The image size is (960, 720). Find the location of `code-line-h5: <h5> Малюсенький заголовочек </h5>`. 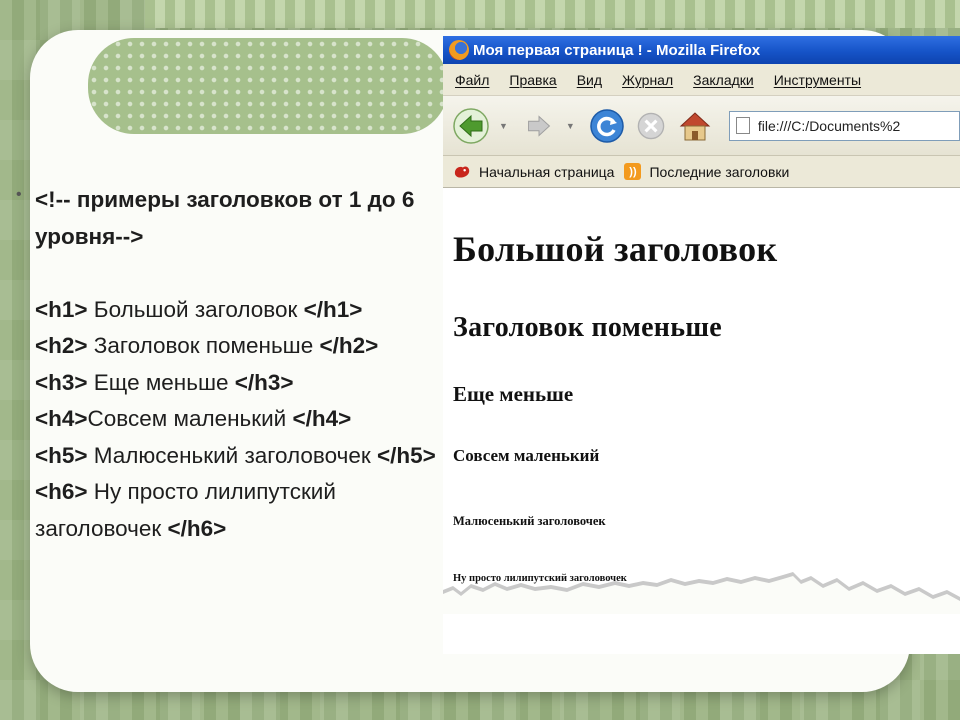

code-line-h5: <h5> Малюсенький заголовочек </h5> is located at coordinates (238, 456).